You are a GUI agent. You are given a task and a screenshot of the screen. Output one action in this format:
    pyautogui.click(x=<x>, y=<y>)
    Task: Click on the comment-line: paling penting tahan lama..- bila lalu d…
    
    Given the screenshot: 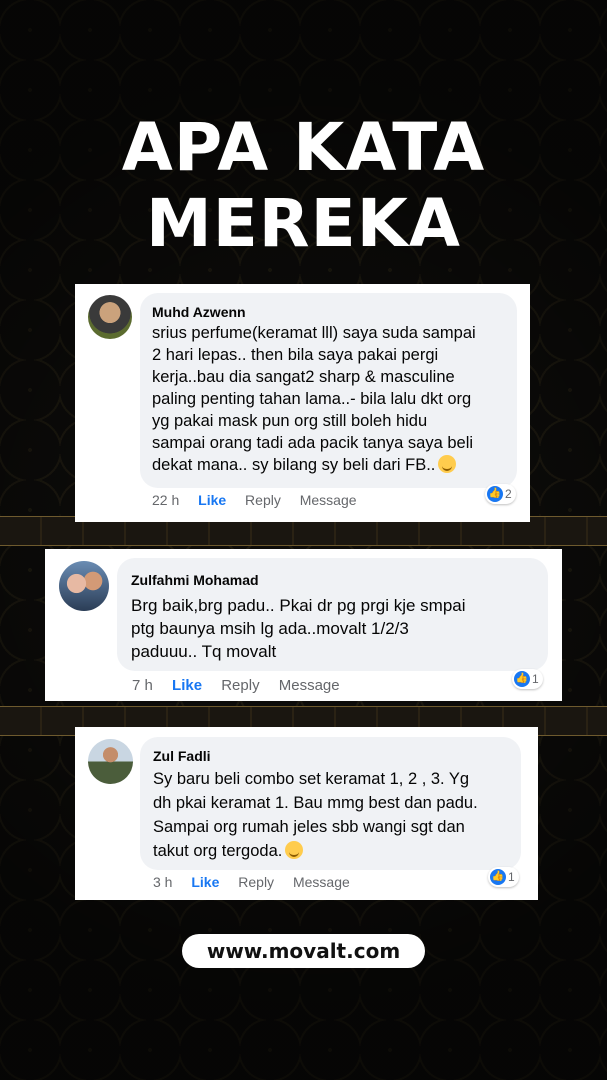 What is the action you would take?
    pyautogui.click(x=312, y=399)
    